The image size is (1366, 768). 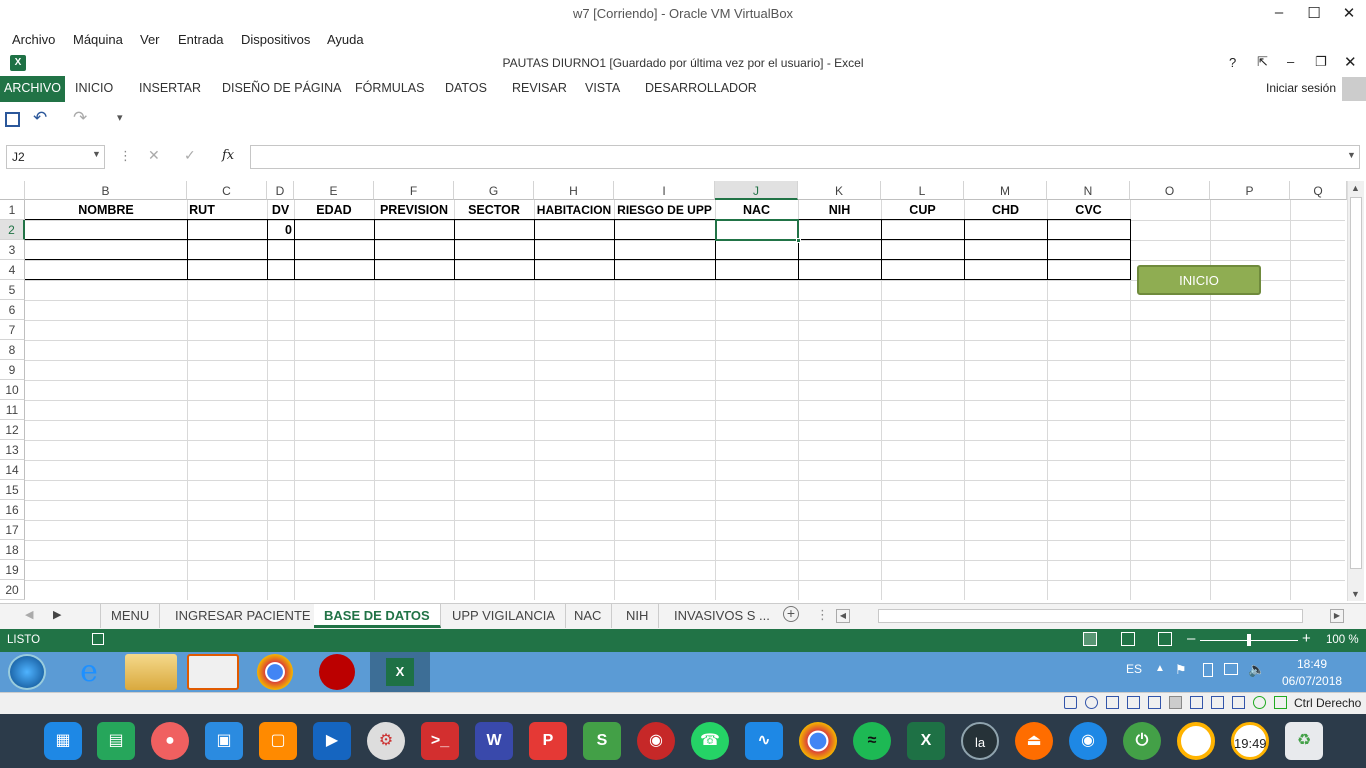 I want to click on usb-icon, so click(x=1154, y=702).